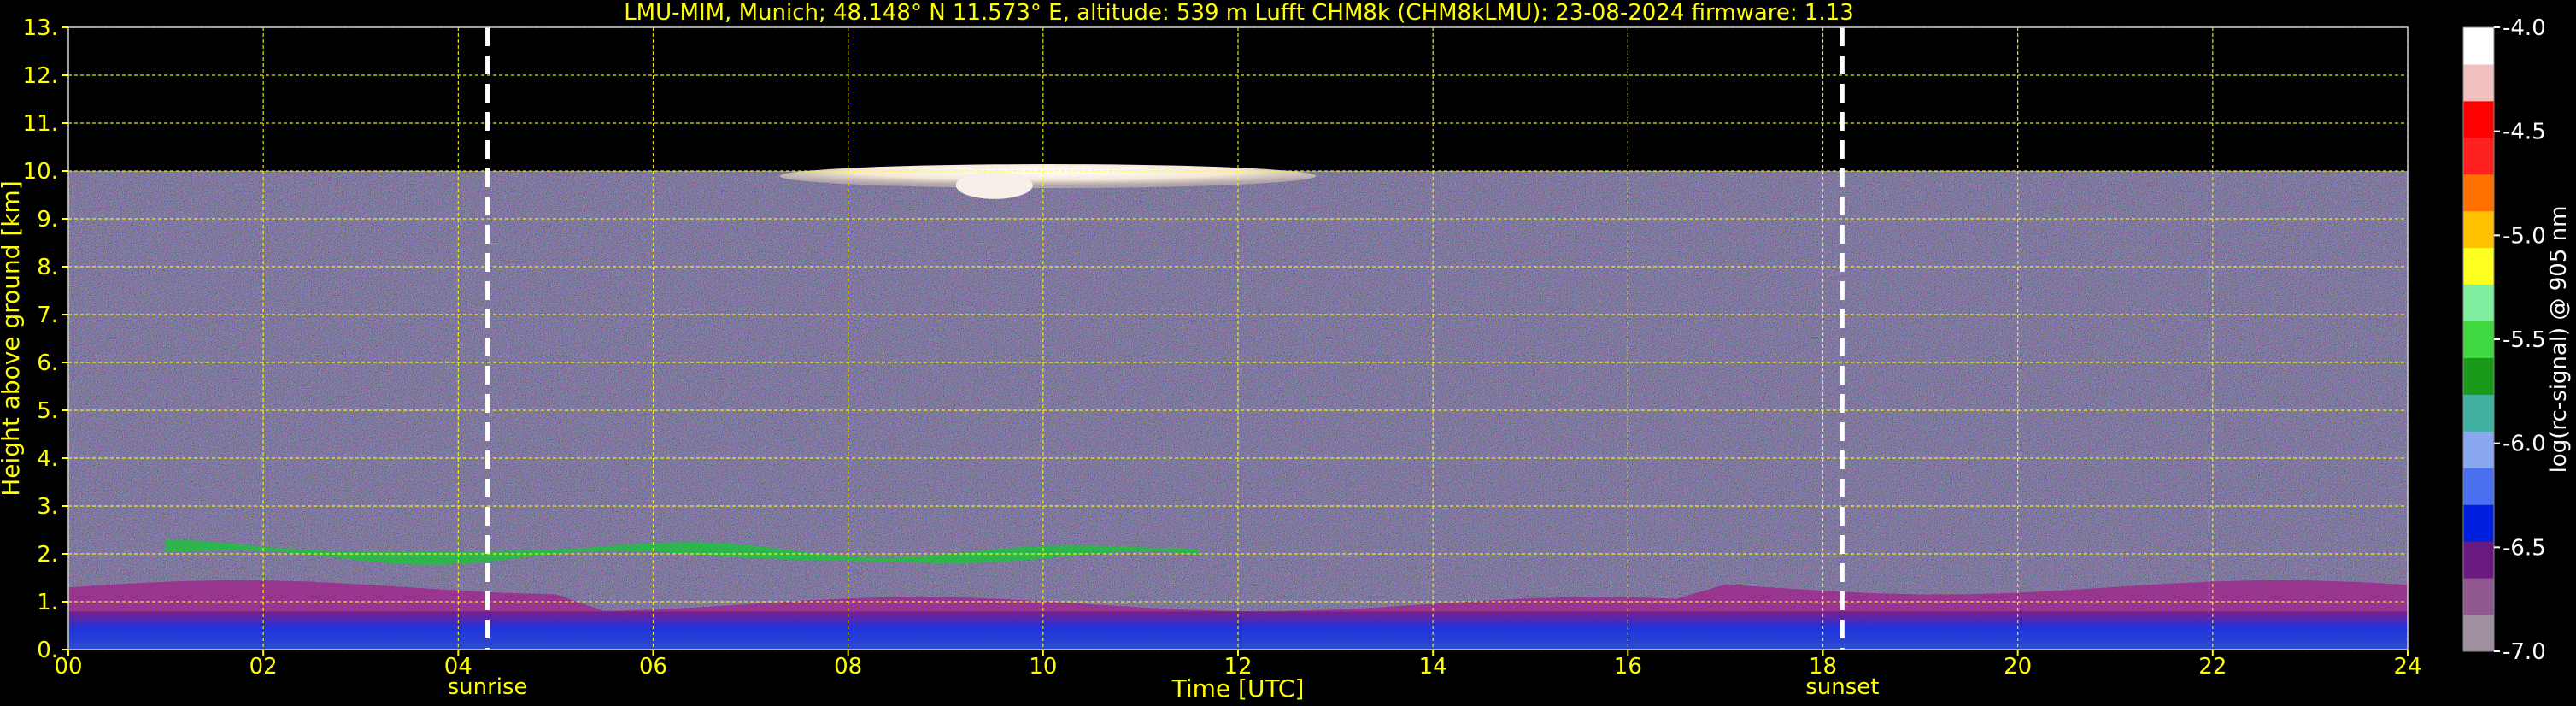  What do you see at coordinates (653, 667) in the screenshot?
I see `x-tick-label: 06` at bounding box center [653, 667].